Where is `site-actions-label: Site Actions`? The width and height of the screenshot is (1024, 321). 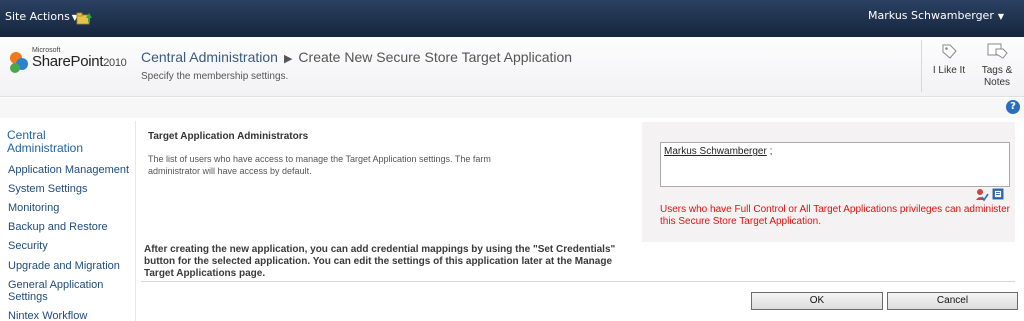
site-actions-label: Site Actions is located at coordinates (37, 16).